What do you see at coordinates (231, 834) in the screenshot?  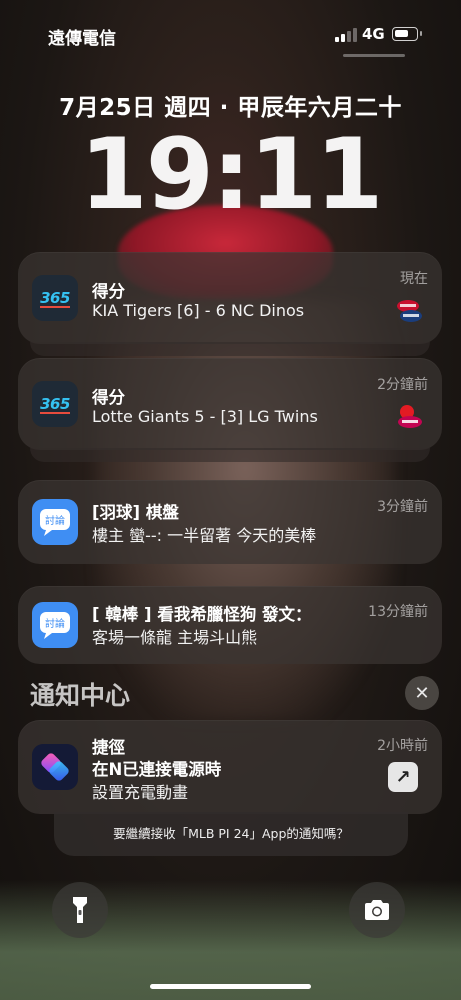 I see `notification-permission-prompt: 要繼續接收「MLB PI 24」App的通知嗎？` at bounding box center [231, 834].